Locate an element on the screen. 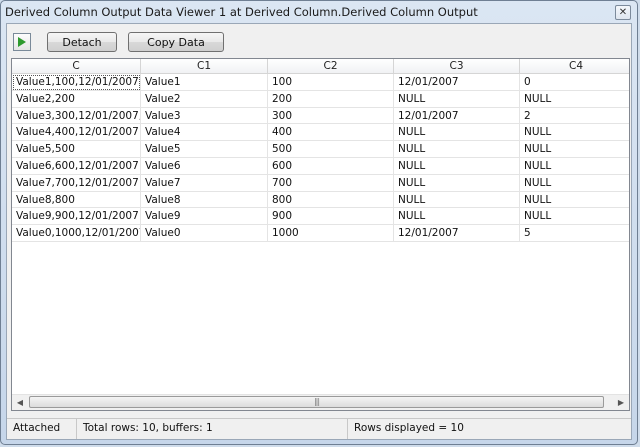 Image resolution: width=640 pixels, height=447 pixels. scroll-thumb: ||| is located at coordinates (316, 402).